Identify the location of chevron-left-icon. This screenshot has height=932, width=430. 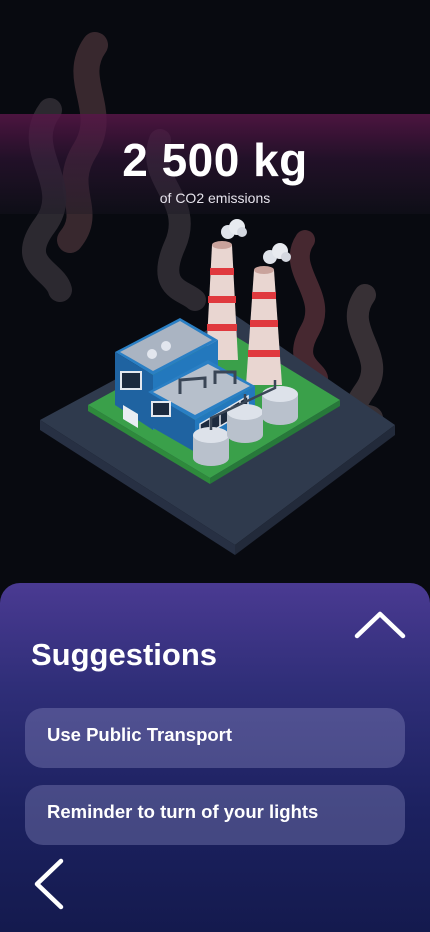
(49, 884).